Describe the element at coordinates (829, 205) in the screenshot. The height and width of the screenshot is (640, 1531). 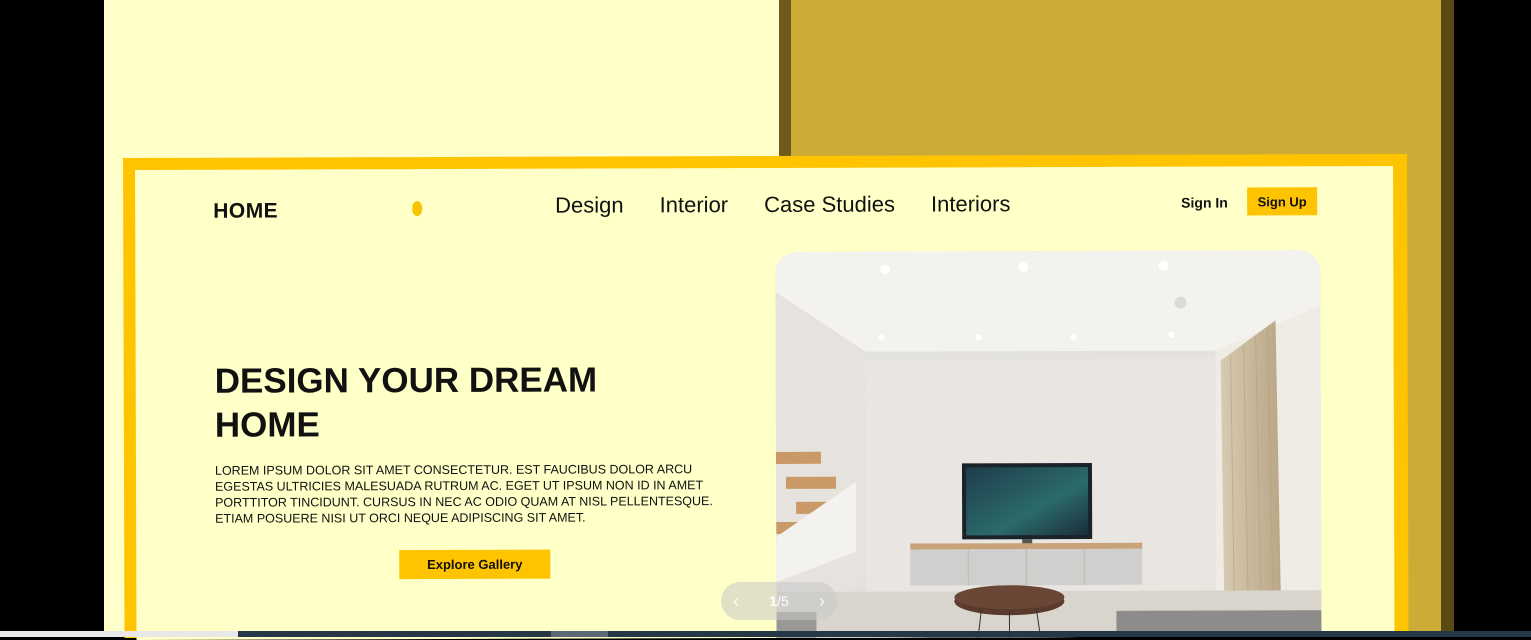
I see `nav-item-case-studies: Case Studies` at that location.